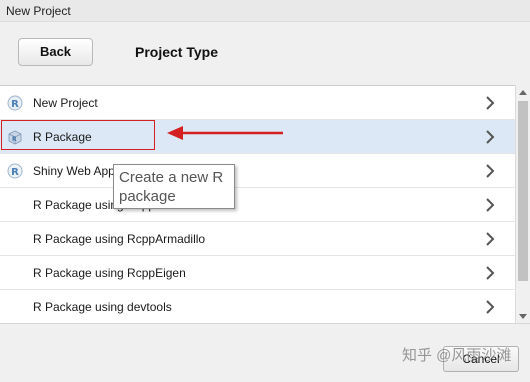 Image resolution: width=530 pixels, height=382 pixels. What do you see at coordinates (257, 103) in the screenshot?
I see `list-item-new-project: R New Project` at bounding box center [257, 103].